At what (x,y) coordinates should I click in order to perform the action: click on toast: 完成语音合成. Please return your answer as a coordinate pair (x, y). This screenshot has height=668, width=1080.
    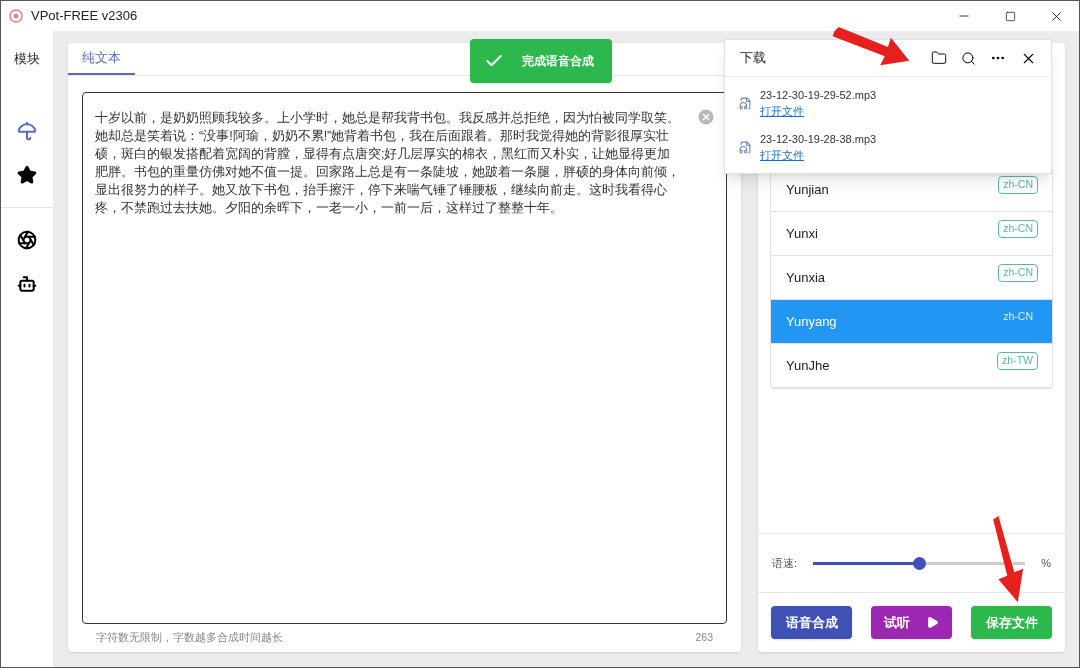
    Looking at the image, I should click on (541, 61).